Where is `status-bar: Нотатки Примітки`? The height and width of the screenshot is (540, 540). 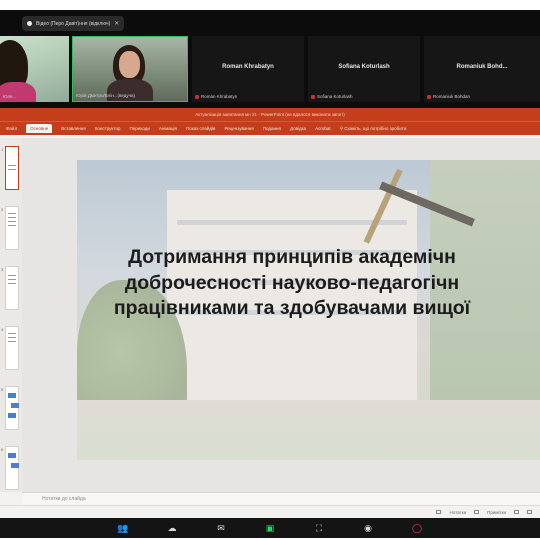 status-bar: Нотатки Примітки is located at coordinates (270, 511).